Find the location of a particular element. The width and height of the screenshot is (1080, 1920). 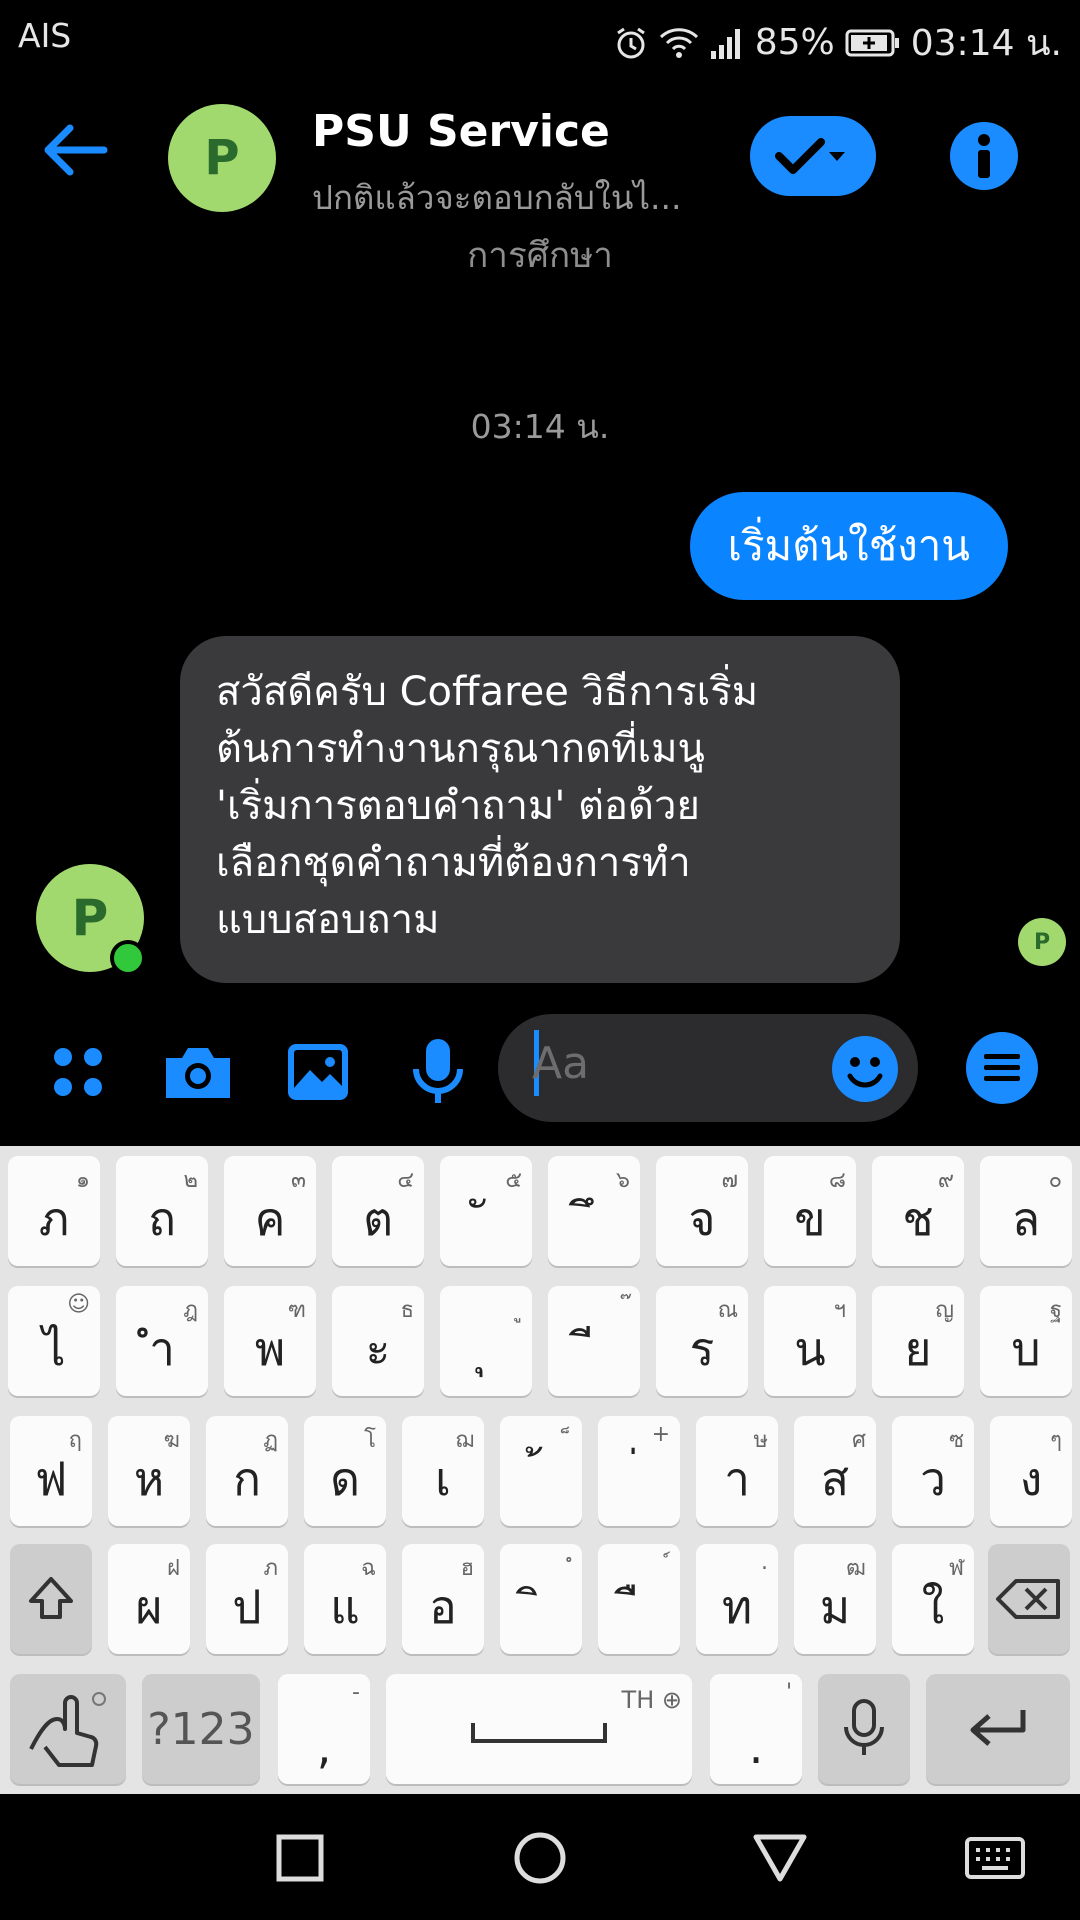

key-row4-5: ์ื is located at coordinates (639, 1599).